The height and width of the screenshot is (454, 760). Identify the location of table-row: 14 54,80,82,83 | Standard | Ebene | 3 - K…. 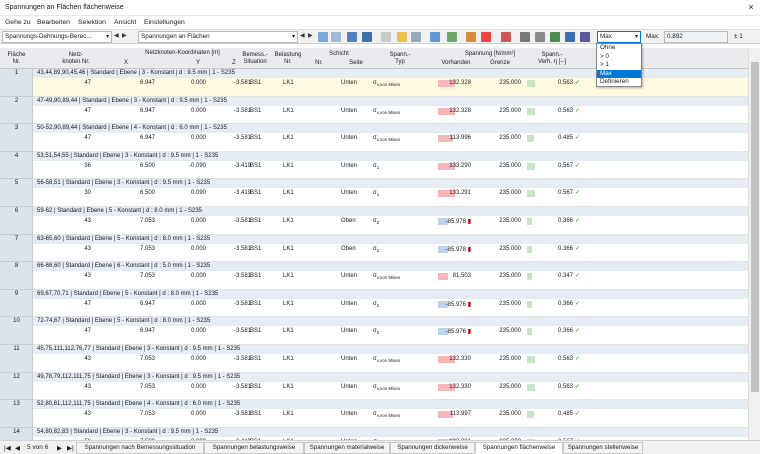
(374, 433).